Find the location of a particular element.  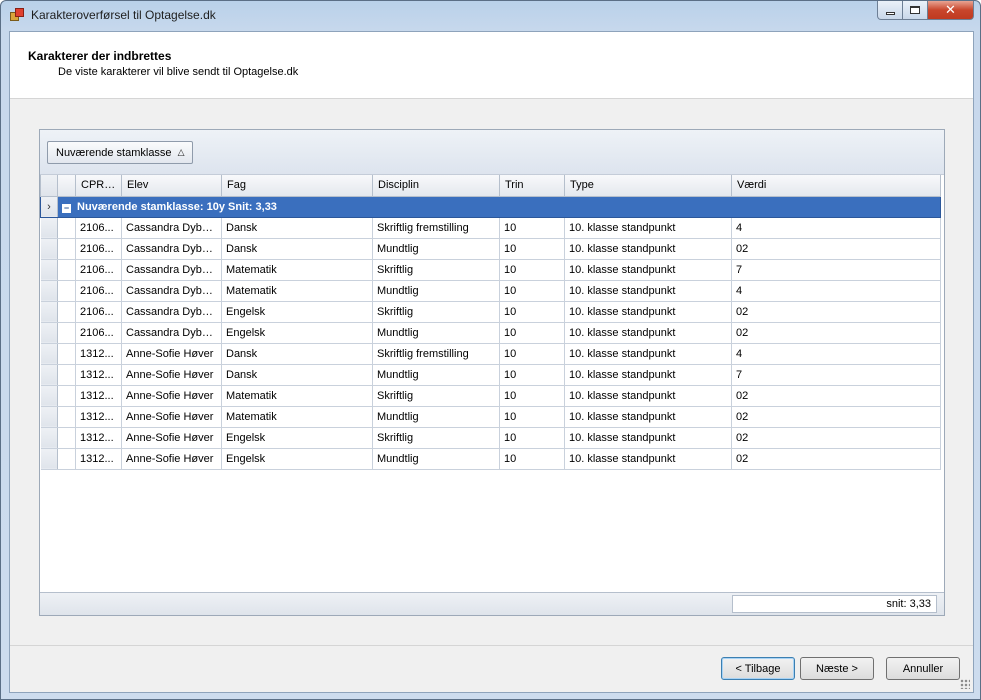

column-header-fag: Fag is located at coordinates (297, 186).